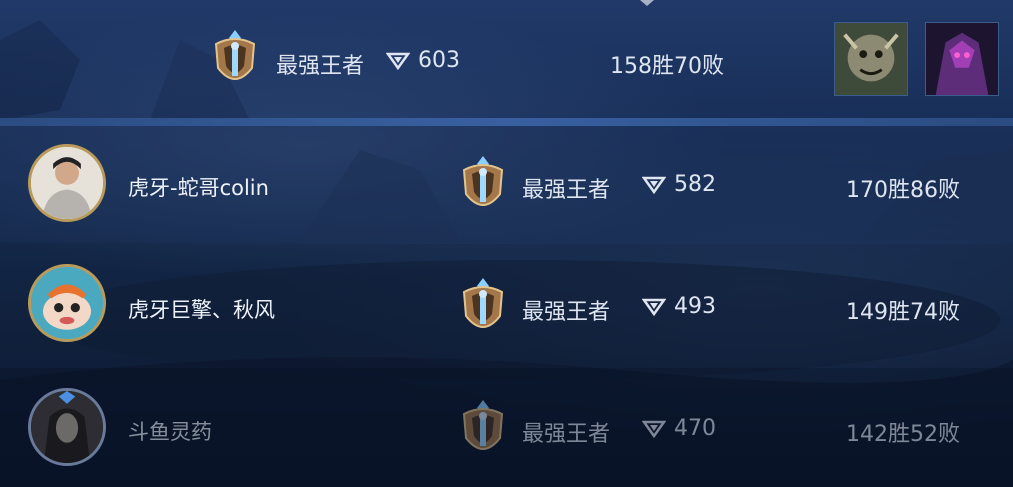  I want to click on player-name: 斗鱼灵药, so click(170, 432).